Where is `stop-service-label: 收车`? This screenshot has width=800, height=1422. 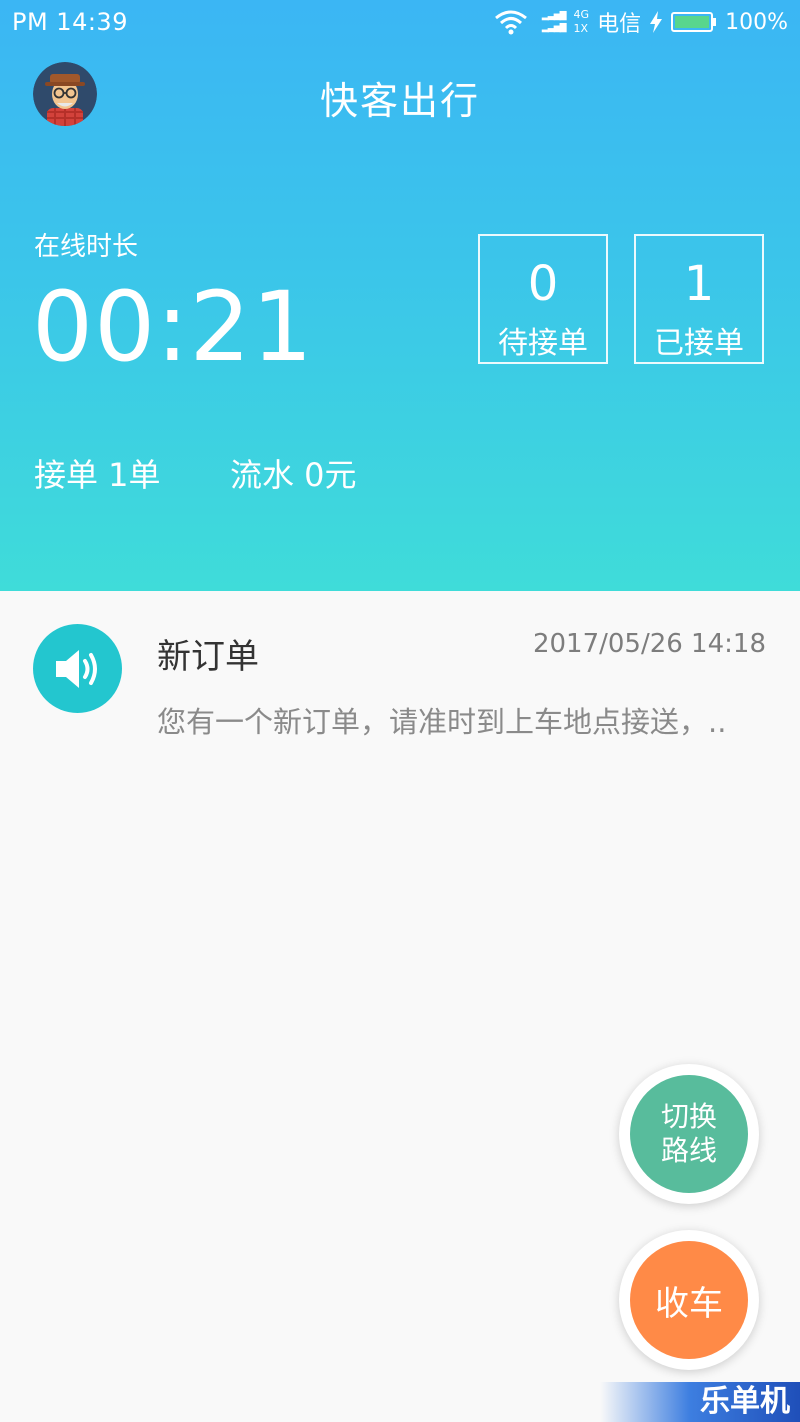 stop-service-label: 收车 is located at coordinates (689, 1300).